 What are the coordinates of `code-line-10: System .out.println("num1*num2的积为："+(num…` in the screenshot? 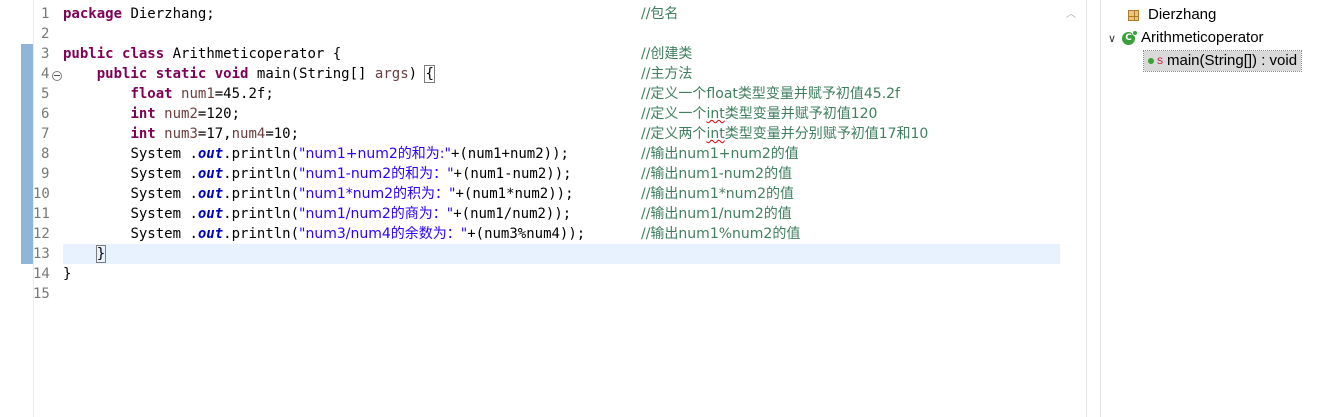 It's located at (561, 194).